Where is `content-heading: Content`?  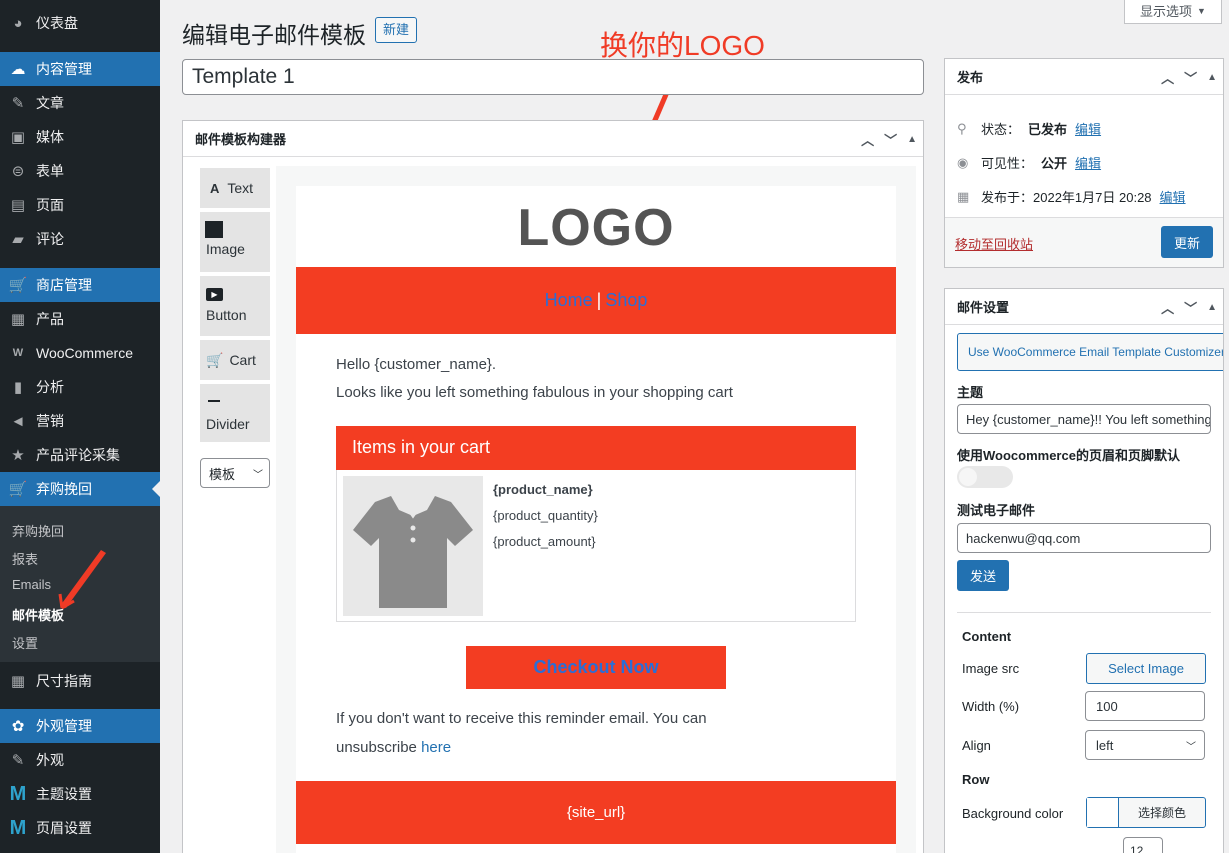 content-heading: Content is located at coordinates (987, 636).